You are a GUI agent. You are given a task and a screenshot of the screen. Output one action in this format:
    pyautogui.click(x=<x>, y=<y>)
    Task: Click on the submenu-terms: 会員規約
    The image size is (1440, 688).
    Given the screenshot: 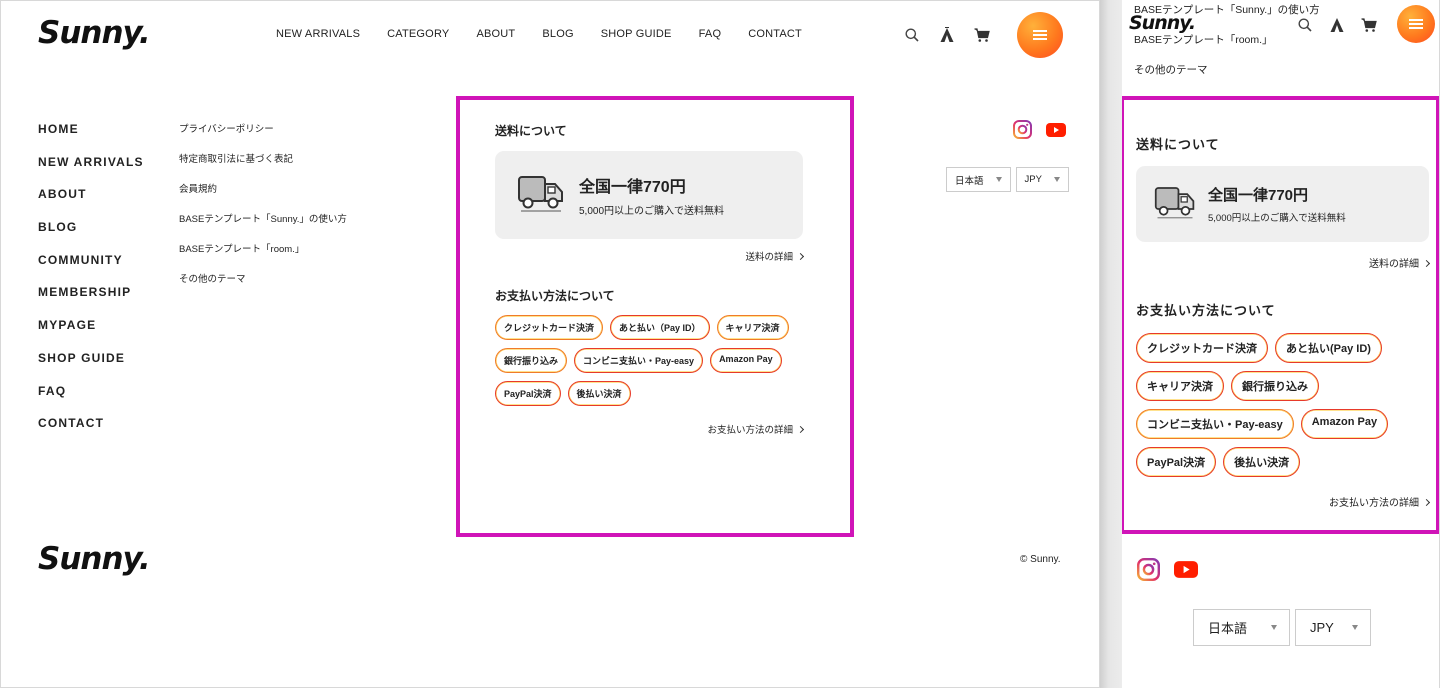 What is the action you would take?
    pyautogui.click(x=263, y=196)
    